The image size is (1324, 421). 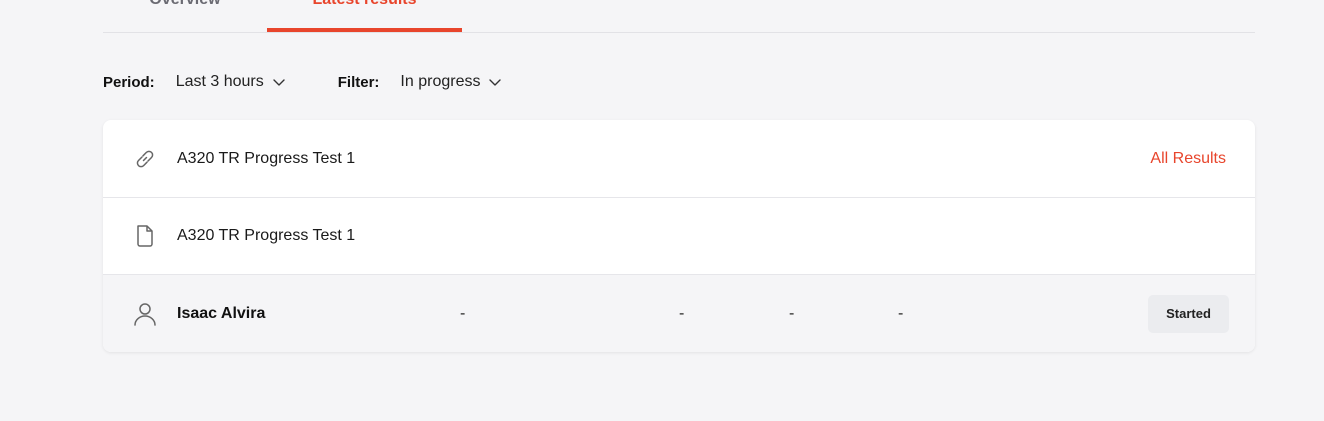 What do you see at coordinates (145, 159) in the screenshot?
I see `link-icon` at bounding box center [145, 159].